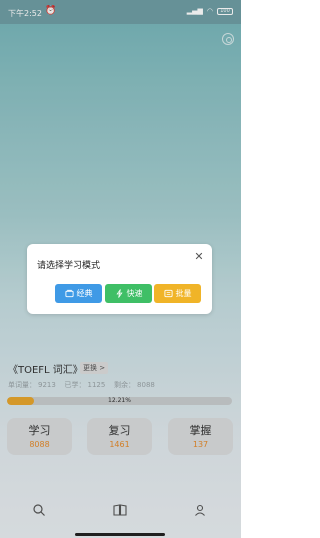  What do you see at coordinates (134, 293) in the screenshot?
I see `fast-label: 快速` at bounding box center [134, 293].